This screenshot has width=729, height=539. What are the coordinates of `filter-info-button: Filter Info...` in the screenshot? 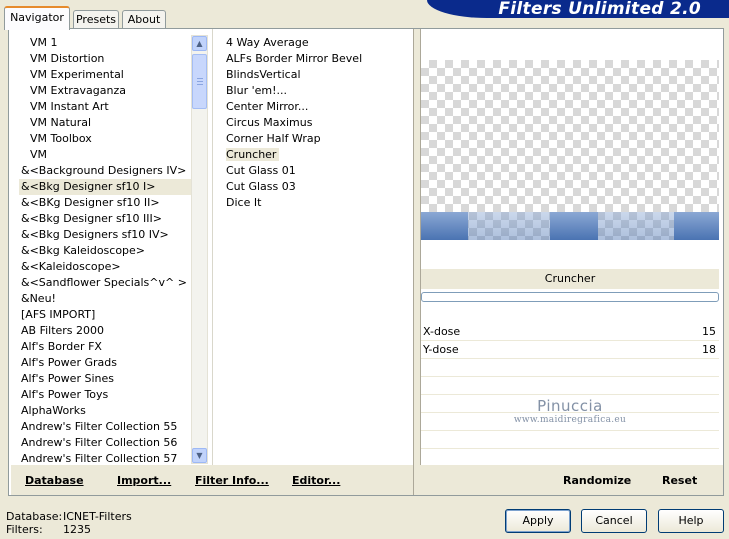 It's located at (232, 480).